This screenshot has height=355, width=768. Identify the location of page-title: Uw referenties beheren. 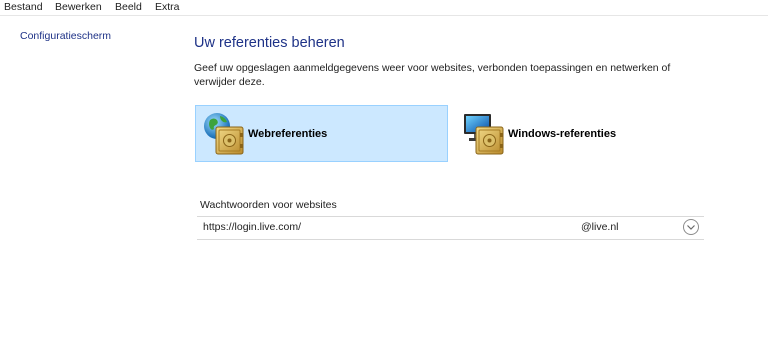
(269, 43).